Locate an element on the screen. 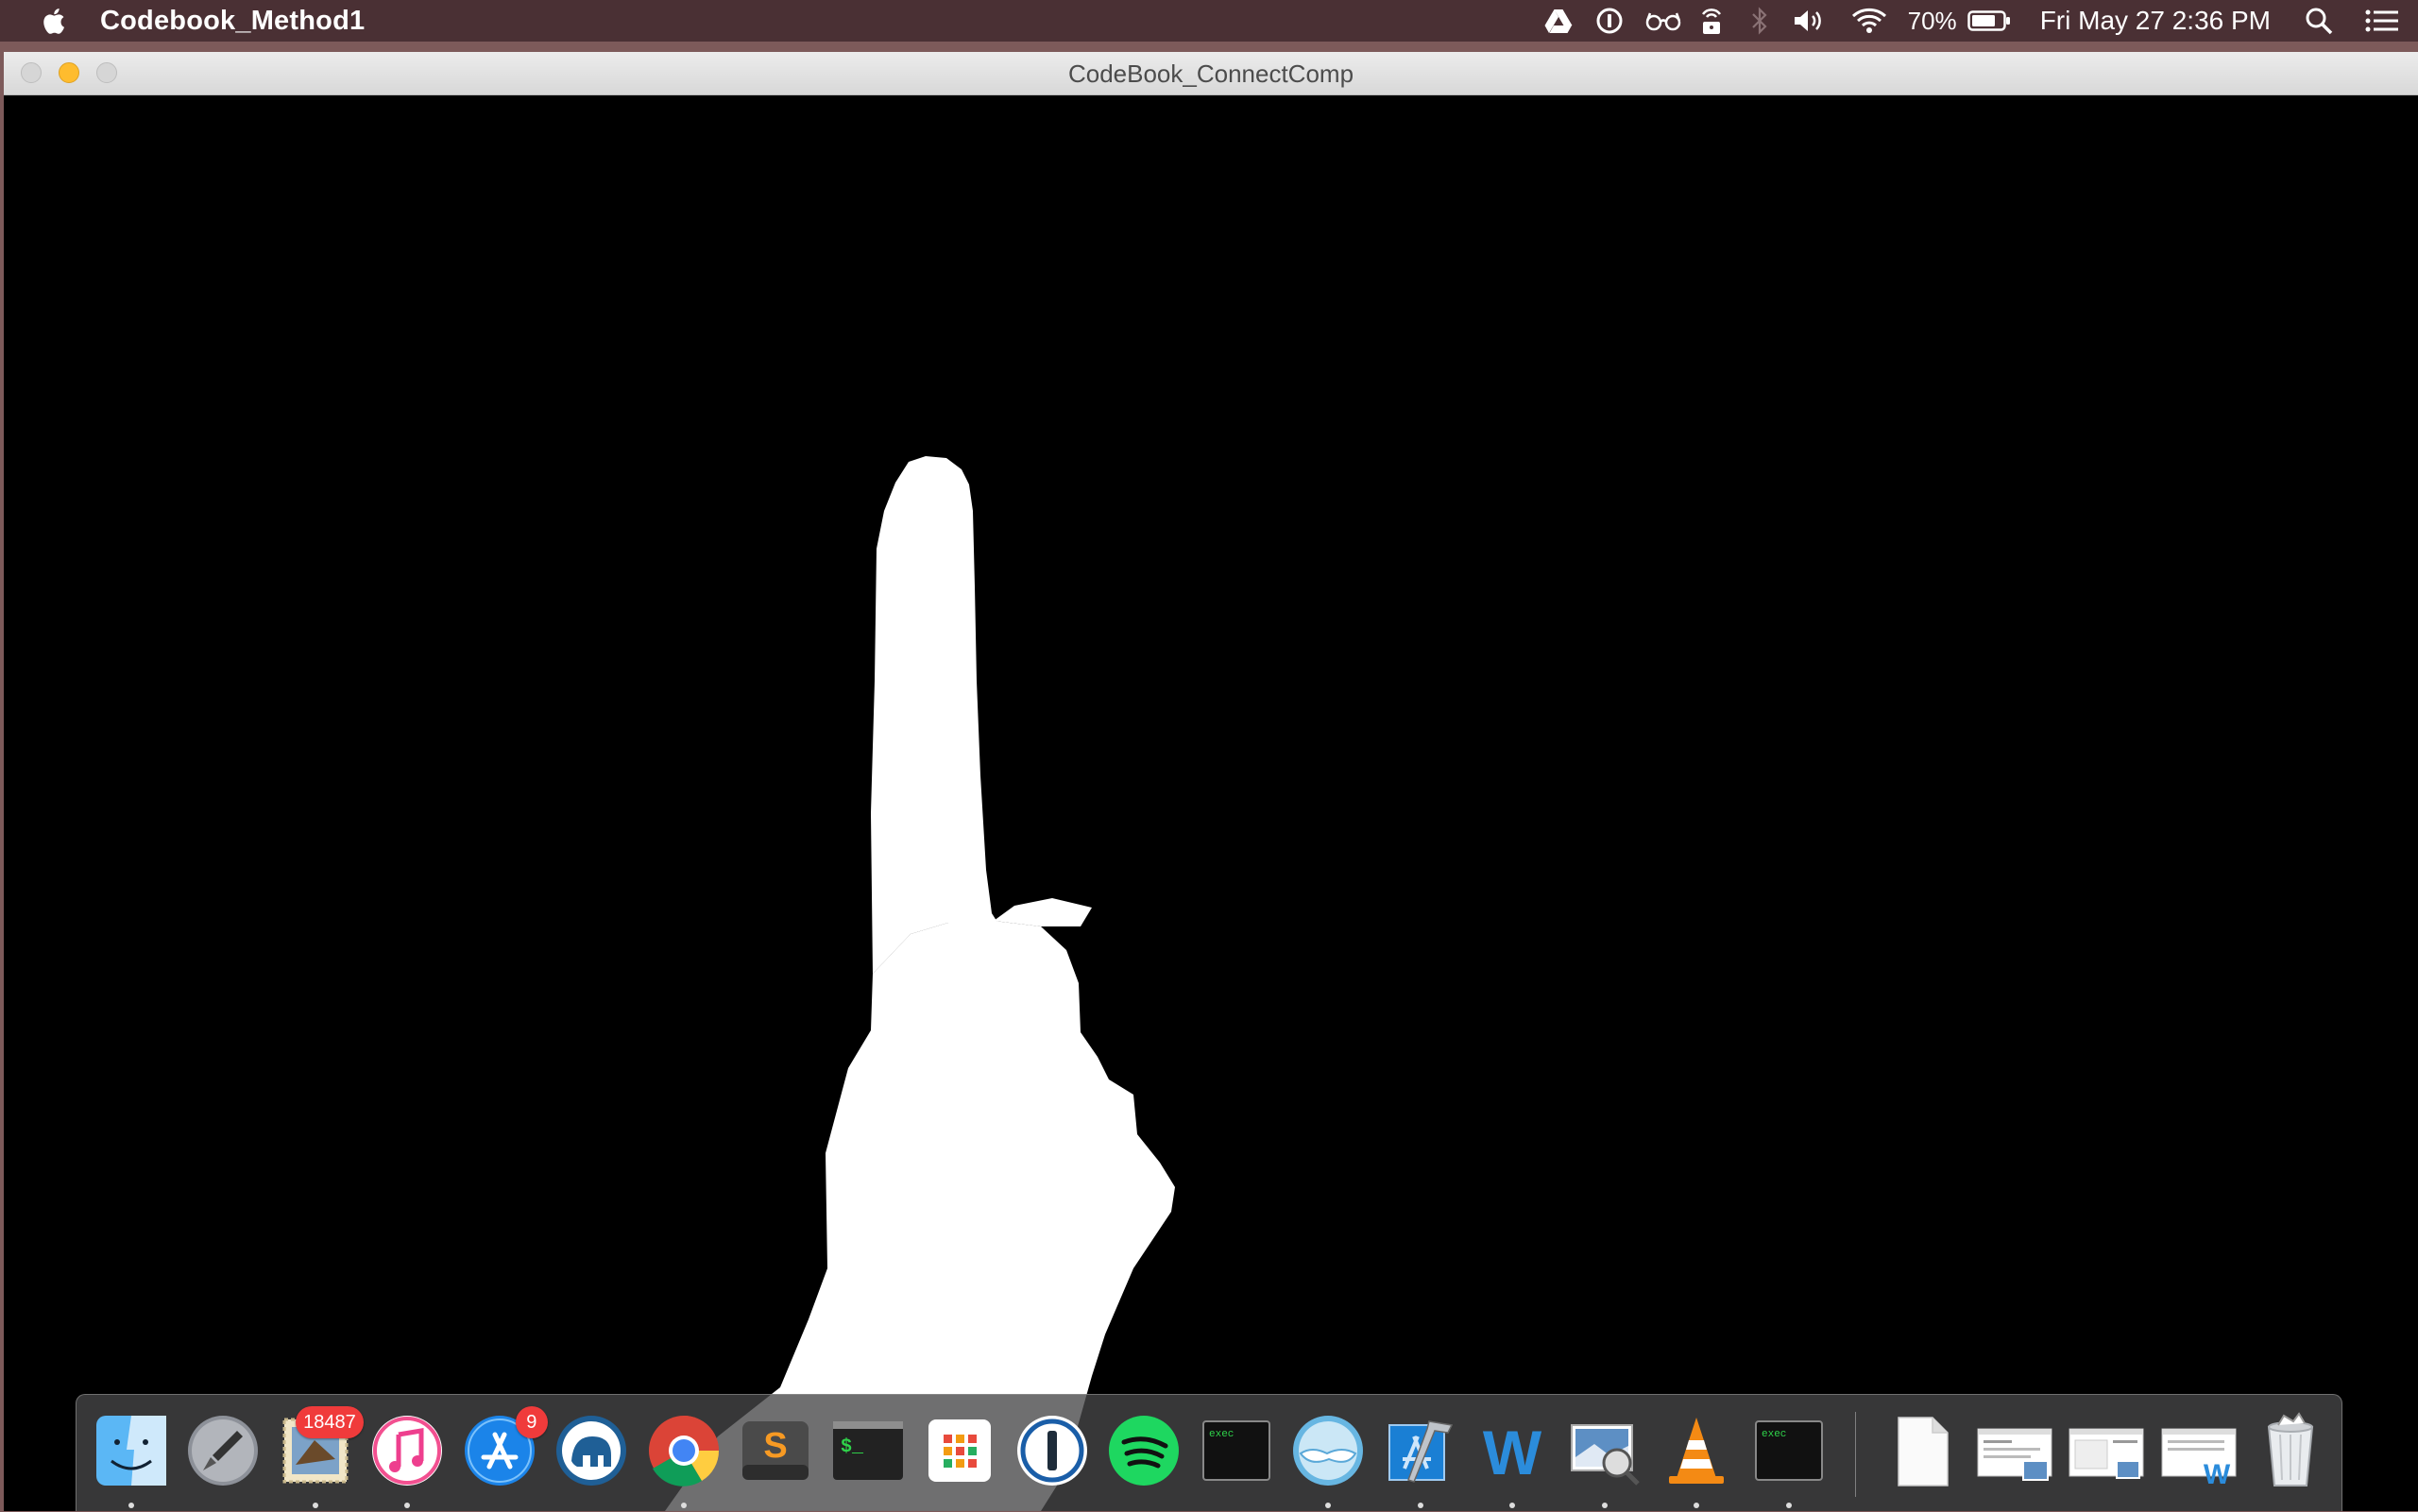  colored-grid-icon is located at coordinates (960, 1450).